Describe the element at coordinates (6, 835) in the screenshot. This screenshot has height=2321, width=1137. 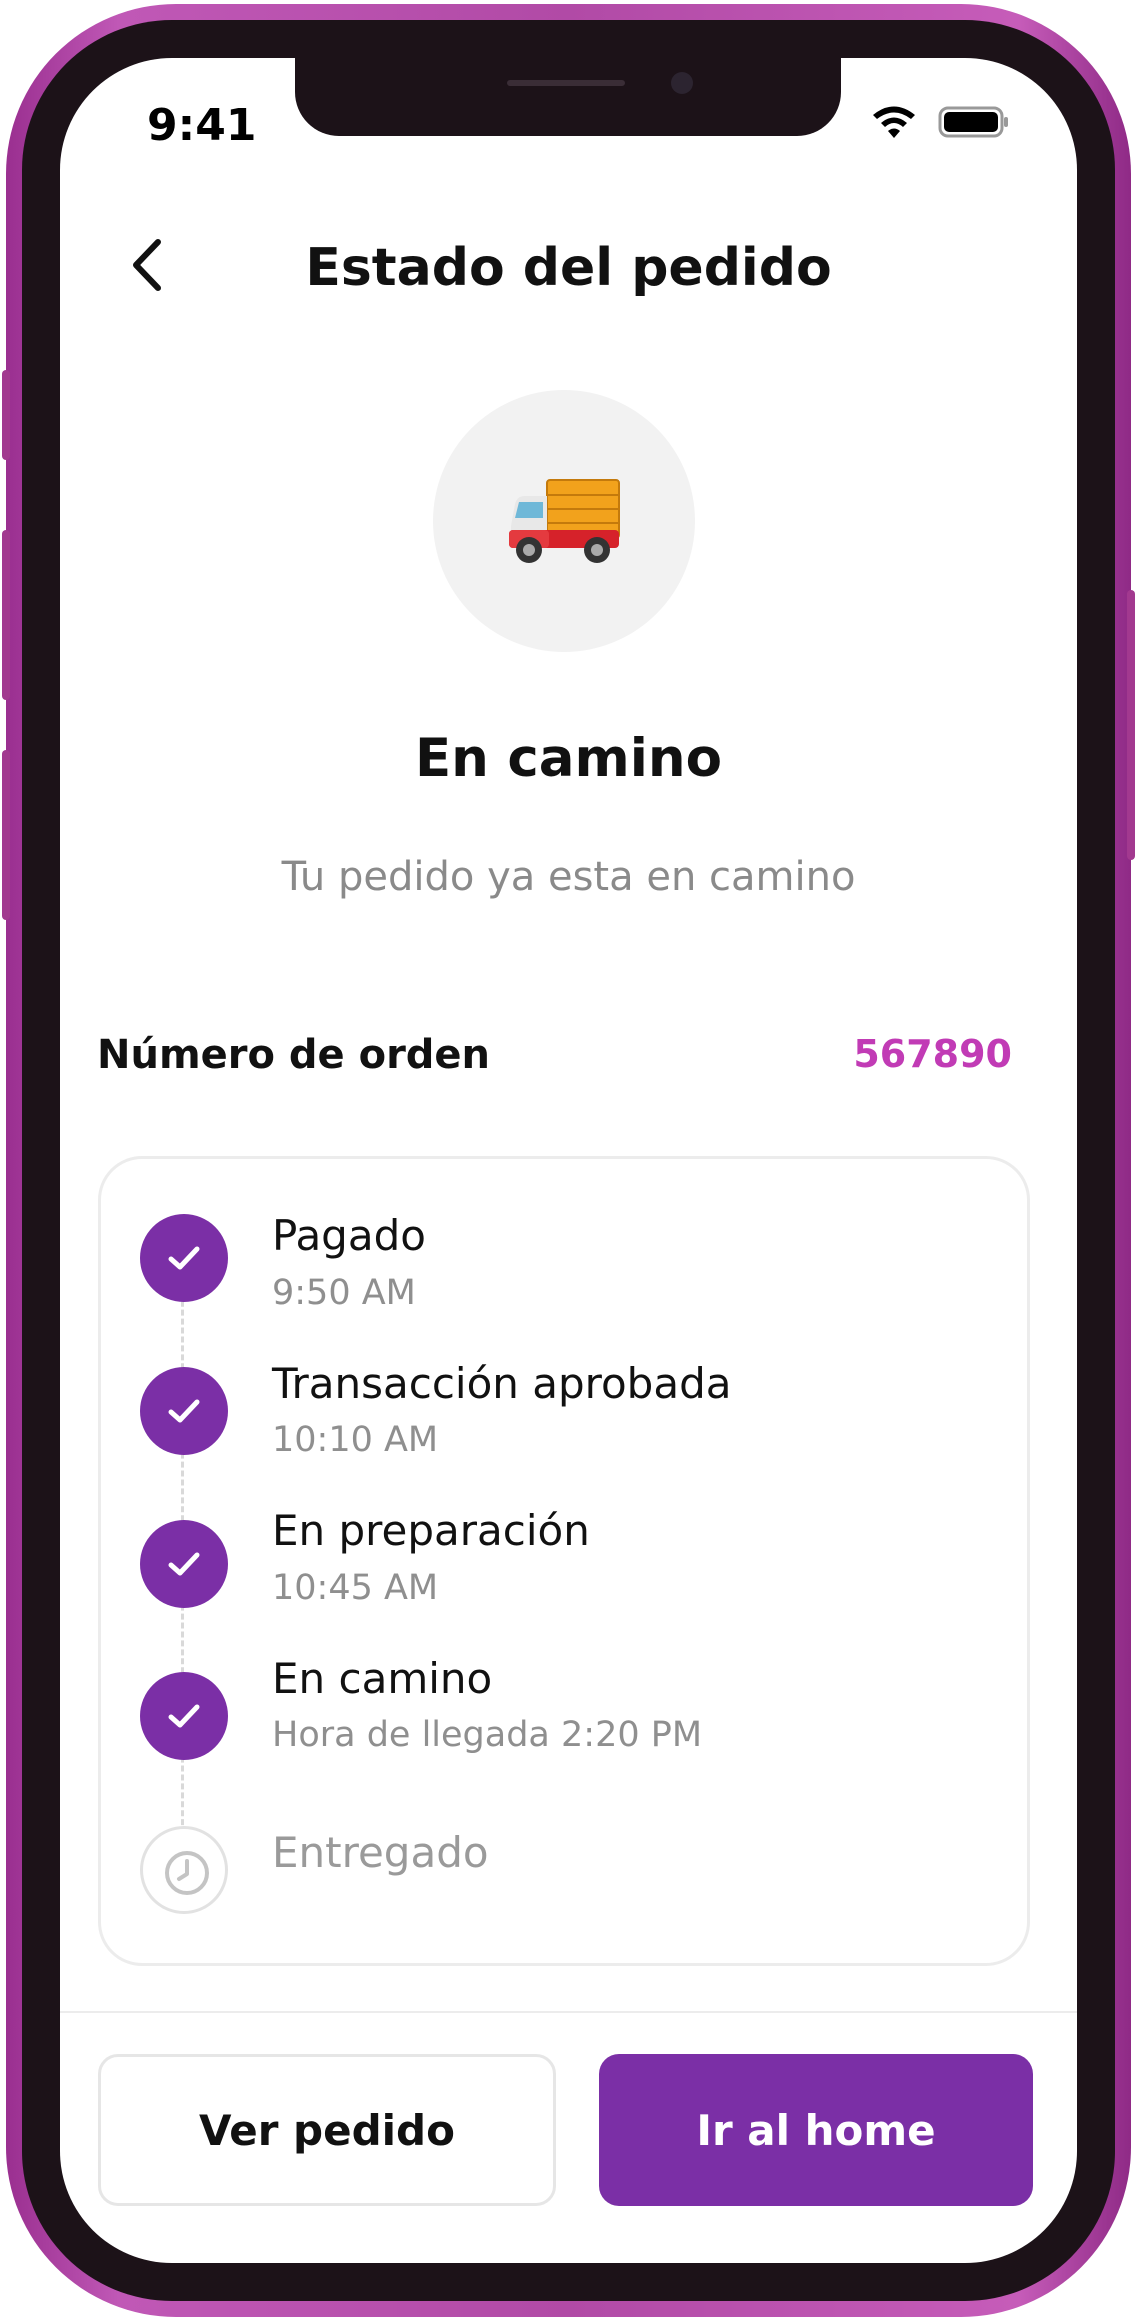
I see `phone-volume-down` at that location.